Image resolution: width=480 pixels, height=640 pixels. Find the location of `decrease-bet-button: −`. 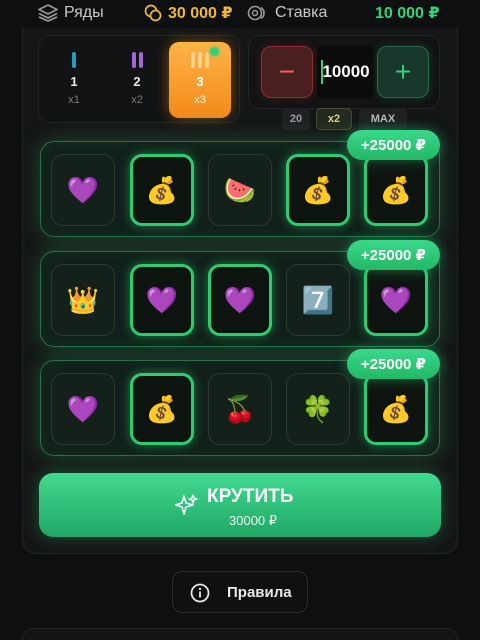

decrease-bet-button: − is located at coordinates (287, 72).